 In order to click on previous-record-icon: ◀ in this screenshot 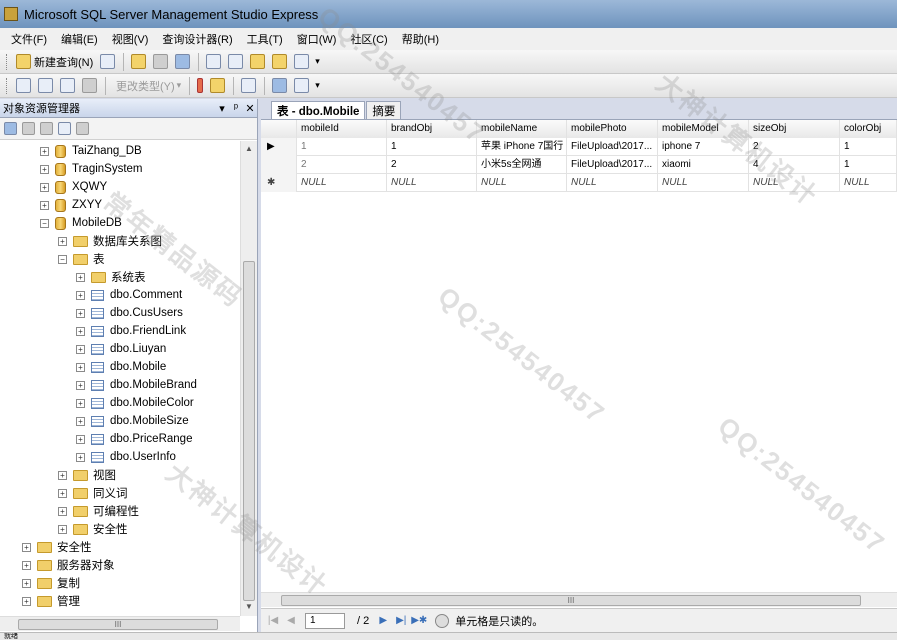, I will do `click(291, 621)`.